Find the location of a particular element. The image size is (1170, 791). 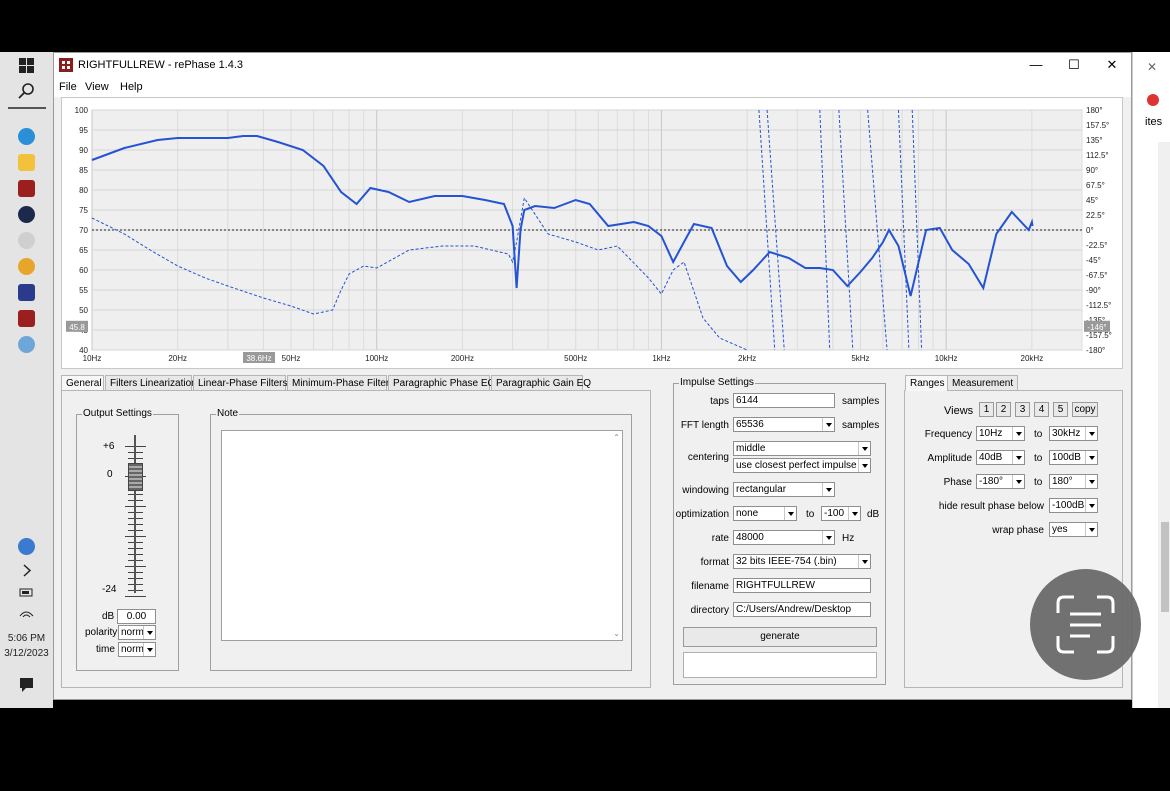

view-3-button: 3 is located at coordinates (1022, 409).